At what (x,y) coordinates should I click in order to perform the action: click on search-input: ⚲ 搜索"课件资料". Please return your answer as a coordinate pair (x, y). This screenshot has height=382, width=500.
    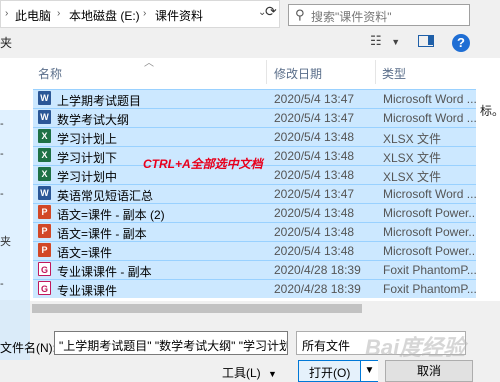
    Looking at the image, I should click on (379, 15).